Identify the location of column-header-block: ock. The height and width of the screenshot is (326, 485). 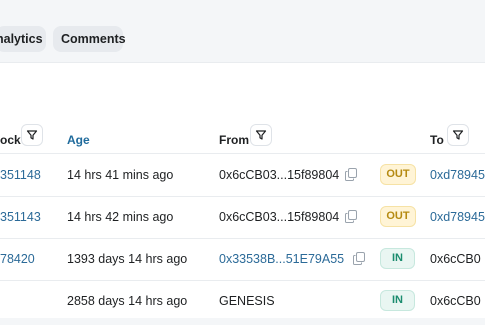
(10, 140).